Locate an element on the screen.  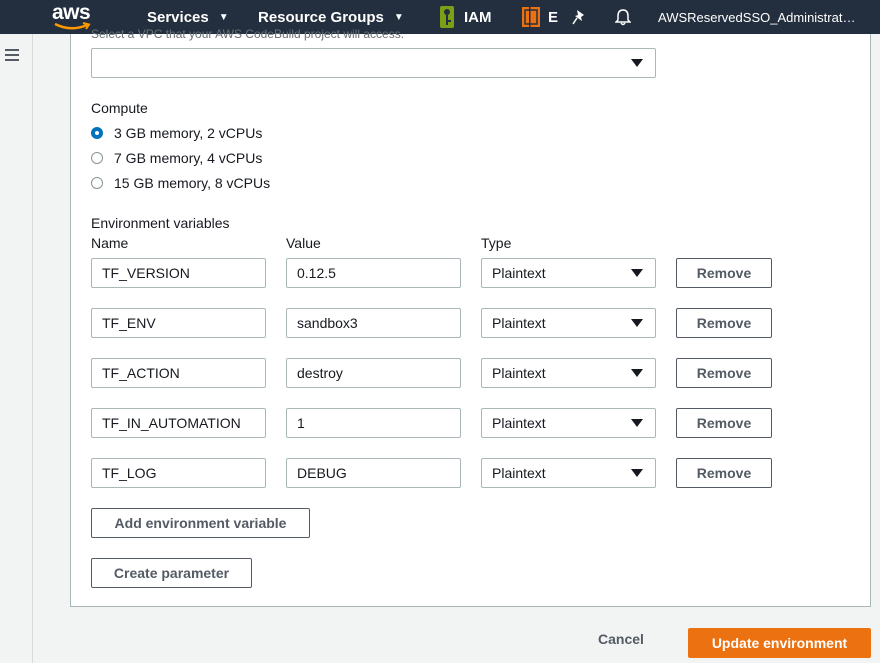
env-var-name-value: TF_ENV is located at coordinates (129, 323).